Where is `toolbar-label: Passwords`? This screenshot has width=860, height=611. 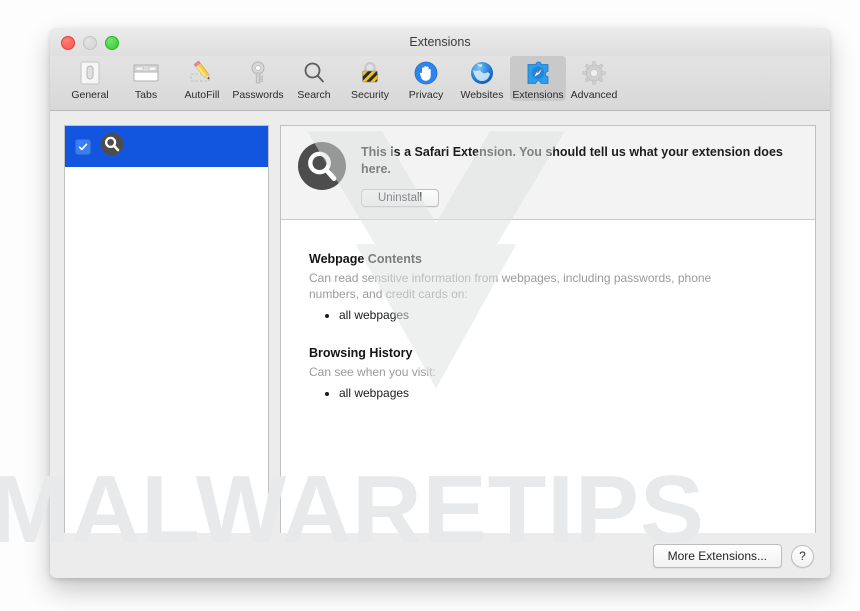 toolbar-label: Passwords is located at coordinates (258, 95).